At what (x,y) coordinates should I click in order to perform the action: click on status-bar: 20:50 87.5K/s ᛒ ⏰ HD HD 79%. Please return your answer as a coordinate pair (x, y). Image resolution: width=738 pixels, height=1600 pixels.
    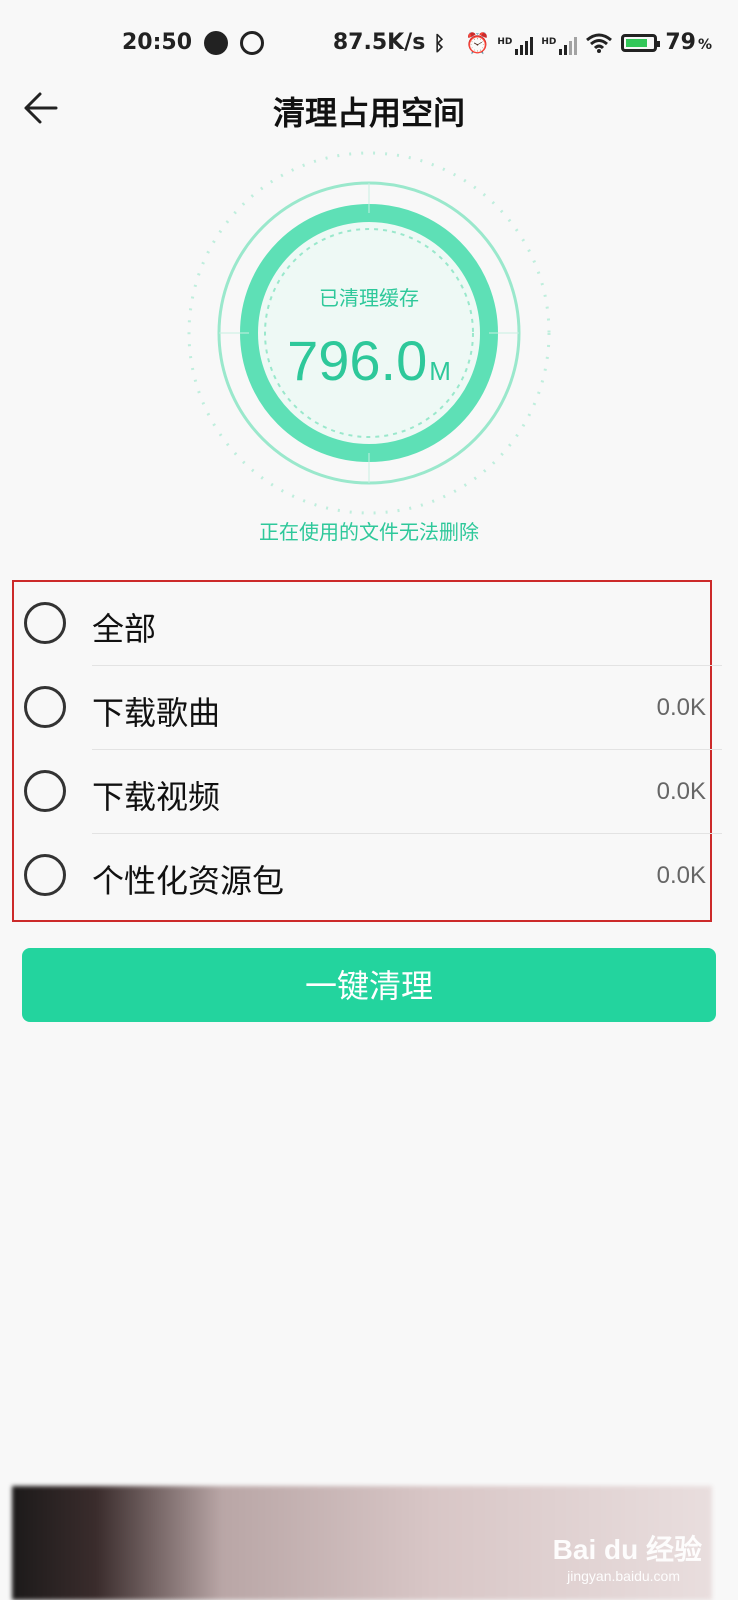
    Looking at the image, I should click on (369, 42).